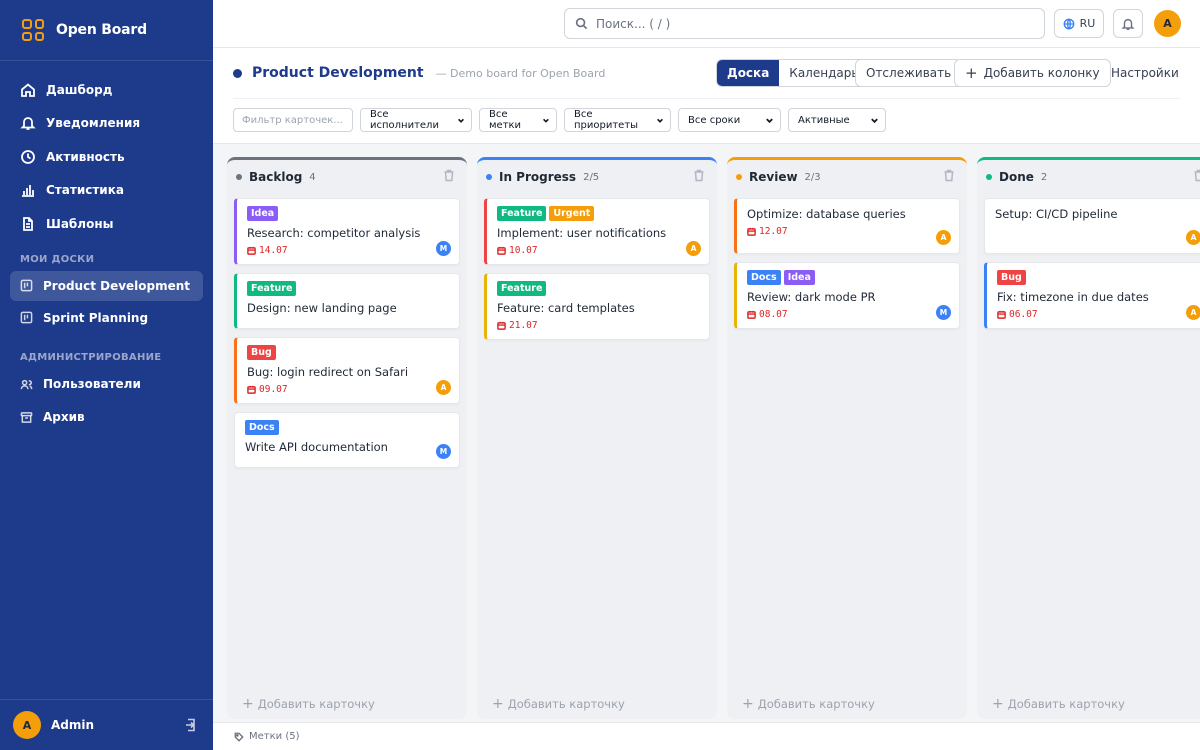  I want to click on sidebar-board-product-development: Product Development, so click(106, 285).